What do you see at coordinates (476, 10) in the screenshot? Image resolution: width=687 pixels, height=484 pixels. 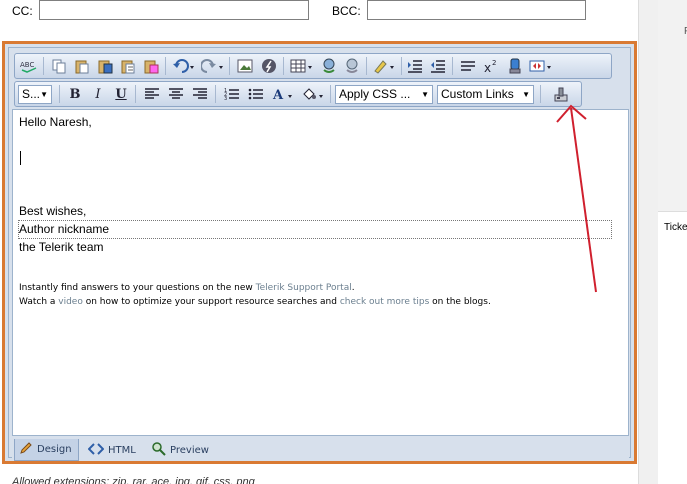 I see `bcc-input` at bounding box center [476, 10].